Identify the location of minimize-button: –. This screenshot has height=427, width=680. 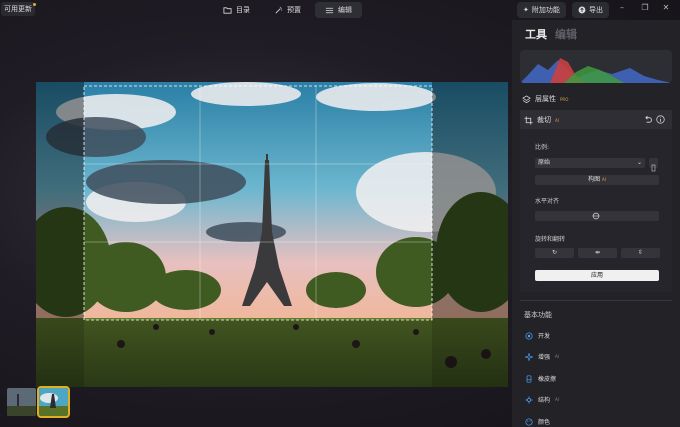
(622, 7).